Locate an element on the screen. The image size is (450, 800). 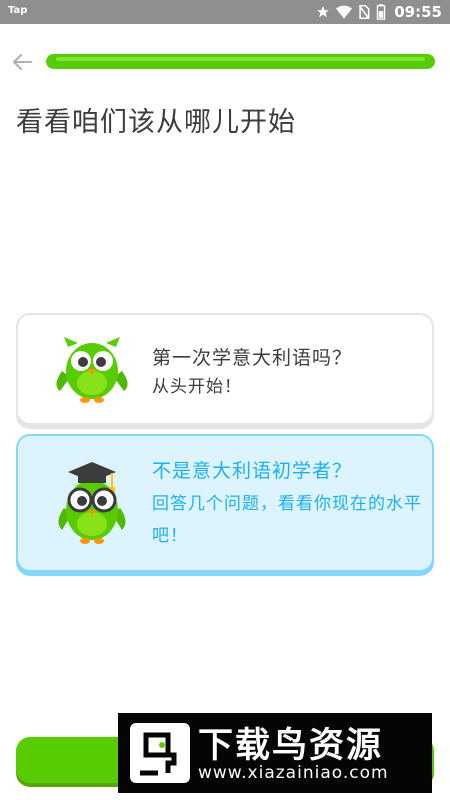
page-title: 看看咱们该从哪儿开始 is located at coordinates (156, 122).